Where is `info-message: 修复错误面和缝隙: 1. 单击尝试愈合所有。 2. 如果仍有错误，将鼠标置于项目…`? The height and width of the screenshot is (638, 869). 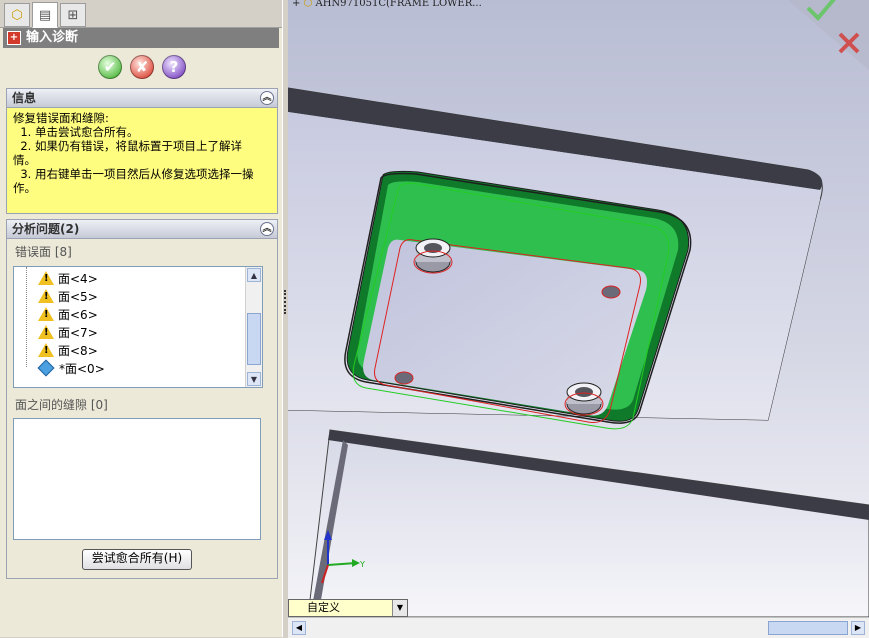
info-message: 修复错误面和缝隙: 1. 单击尝试愈合所有。 2. 如果仍有错误，将鼠标置于项目… is located at coordinates (142, 160).